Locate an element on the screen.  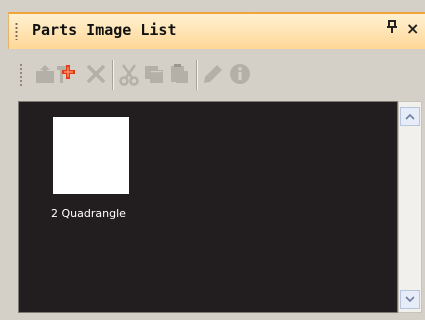
copy-button is located at coordinates (154, 74).